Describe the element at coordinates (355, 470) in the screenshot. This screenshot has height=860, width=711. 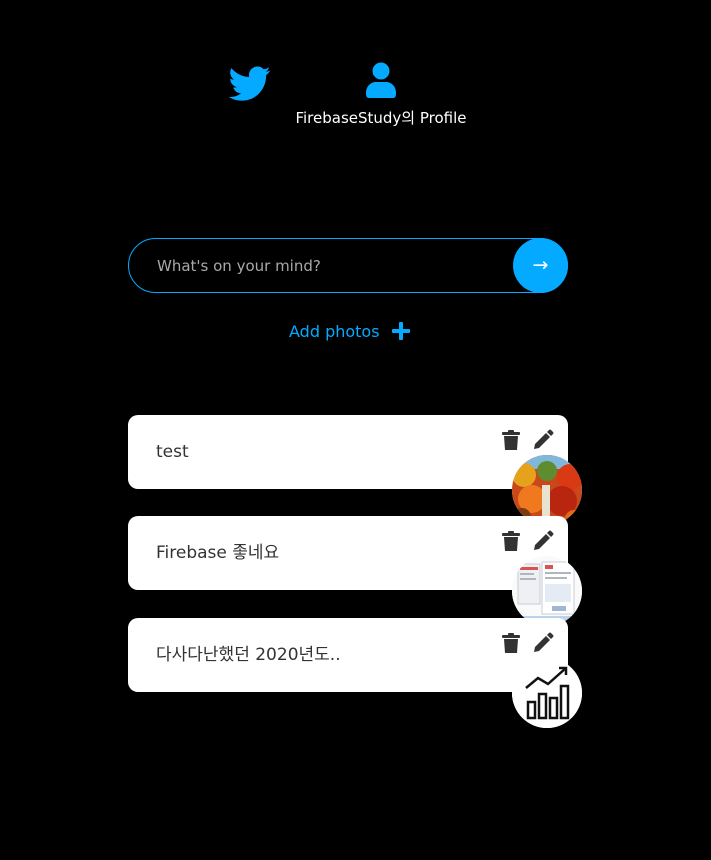
I see `tweet-card: test` at that location.